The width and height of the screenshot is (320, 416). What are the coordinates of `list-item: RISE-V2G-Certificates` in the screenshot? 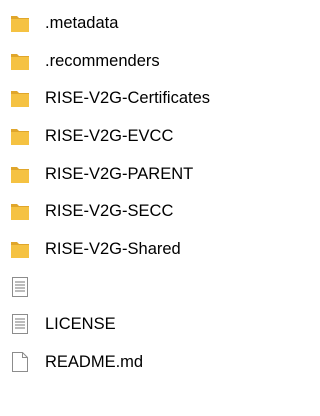 It's located at (137, 98).